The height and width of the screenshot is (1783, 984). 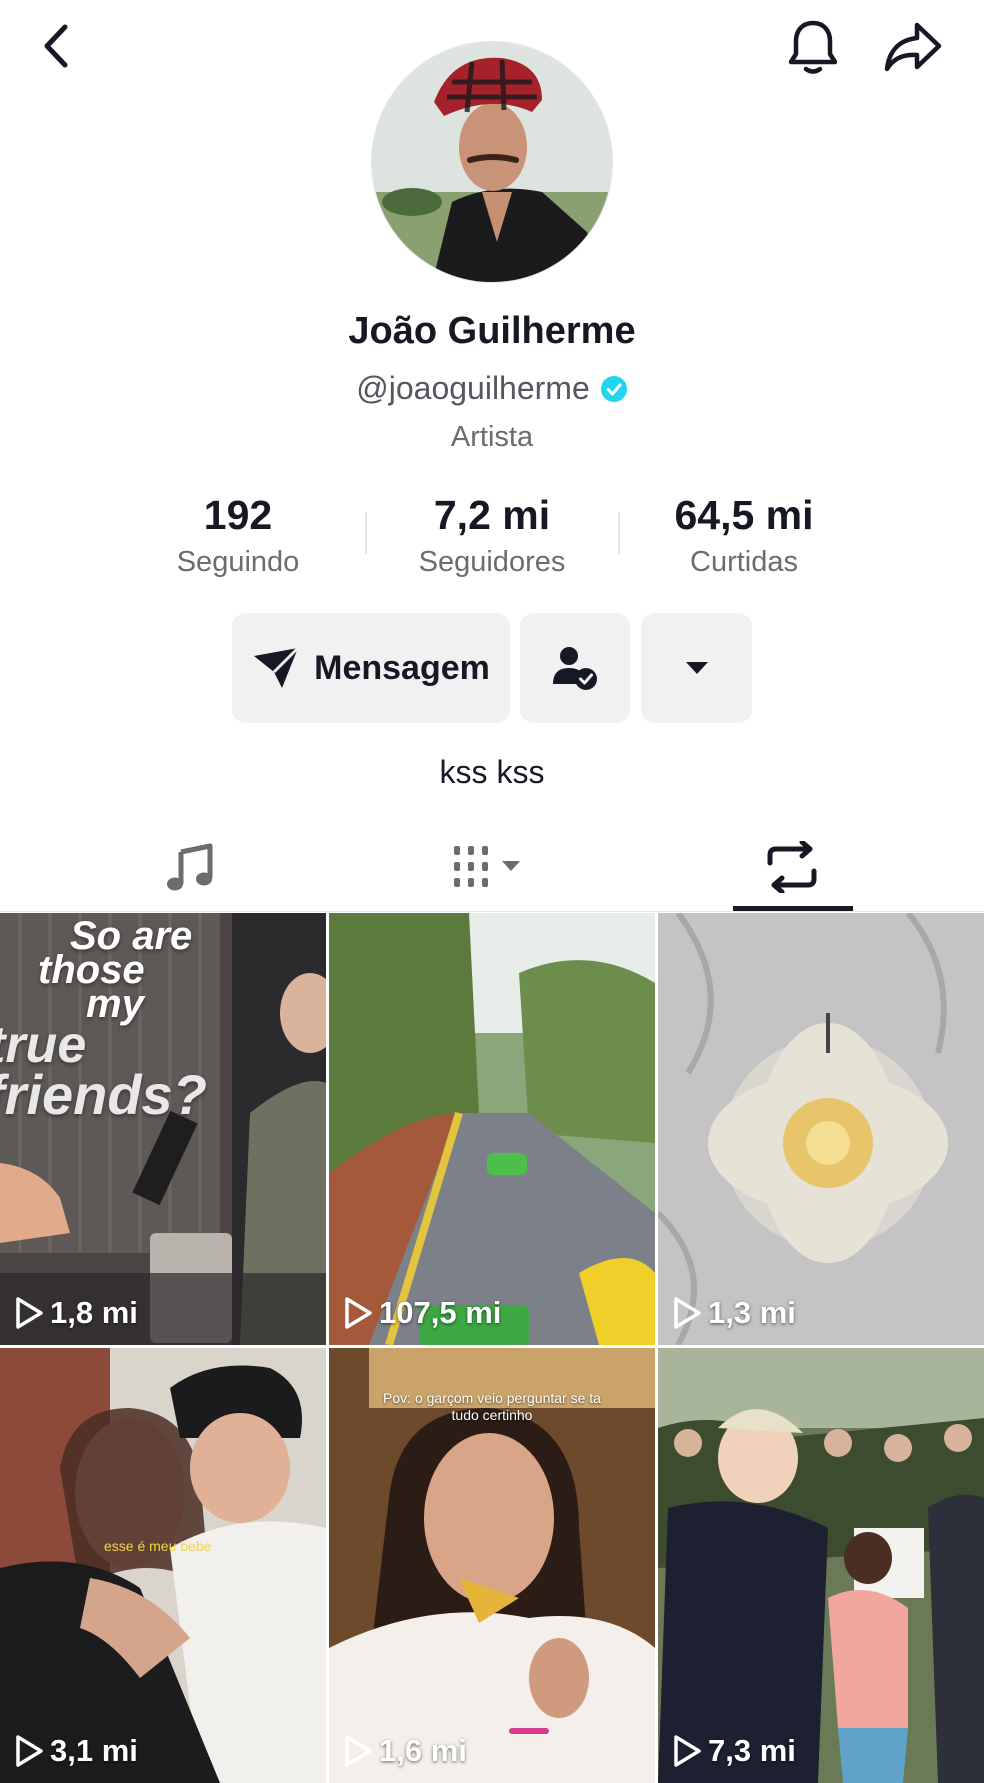 I want to click on share-button, so click(x=913, y=47).